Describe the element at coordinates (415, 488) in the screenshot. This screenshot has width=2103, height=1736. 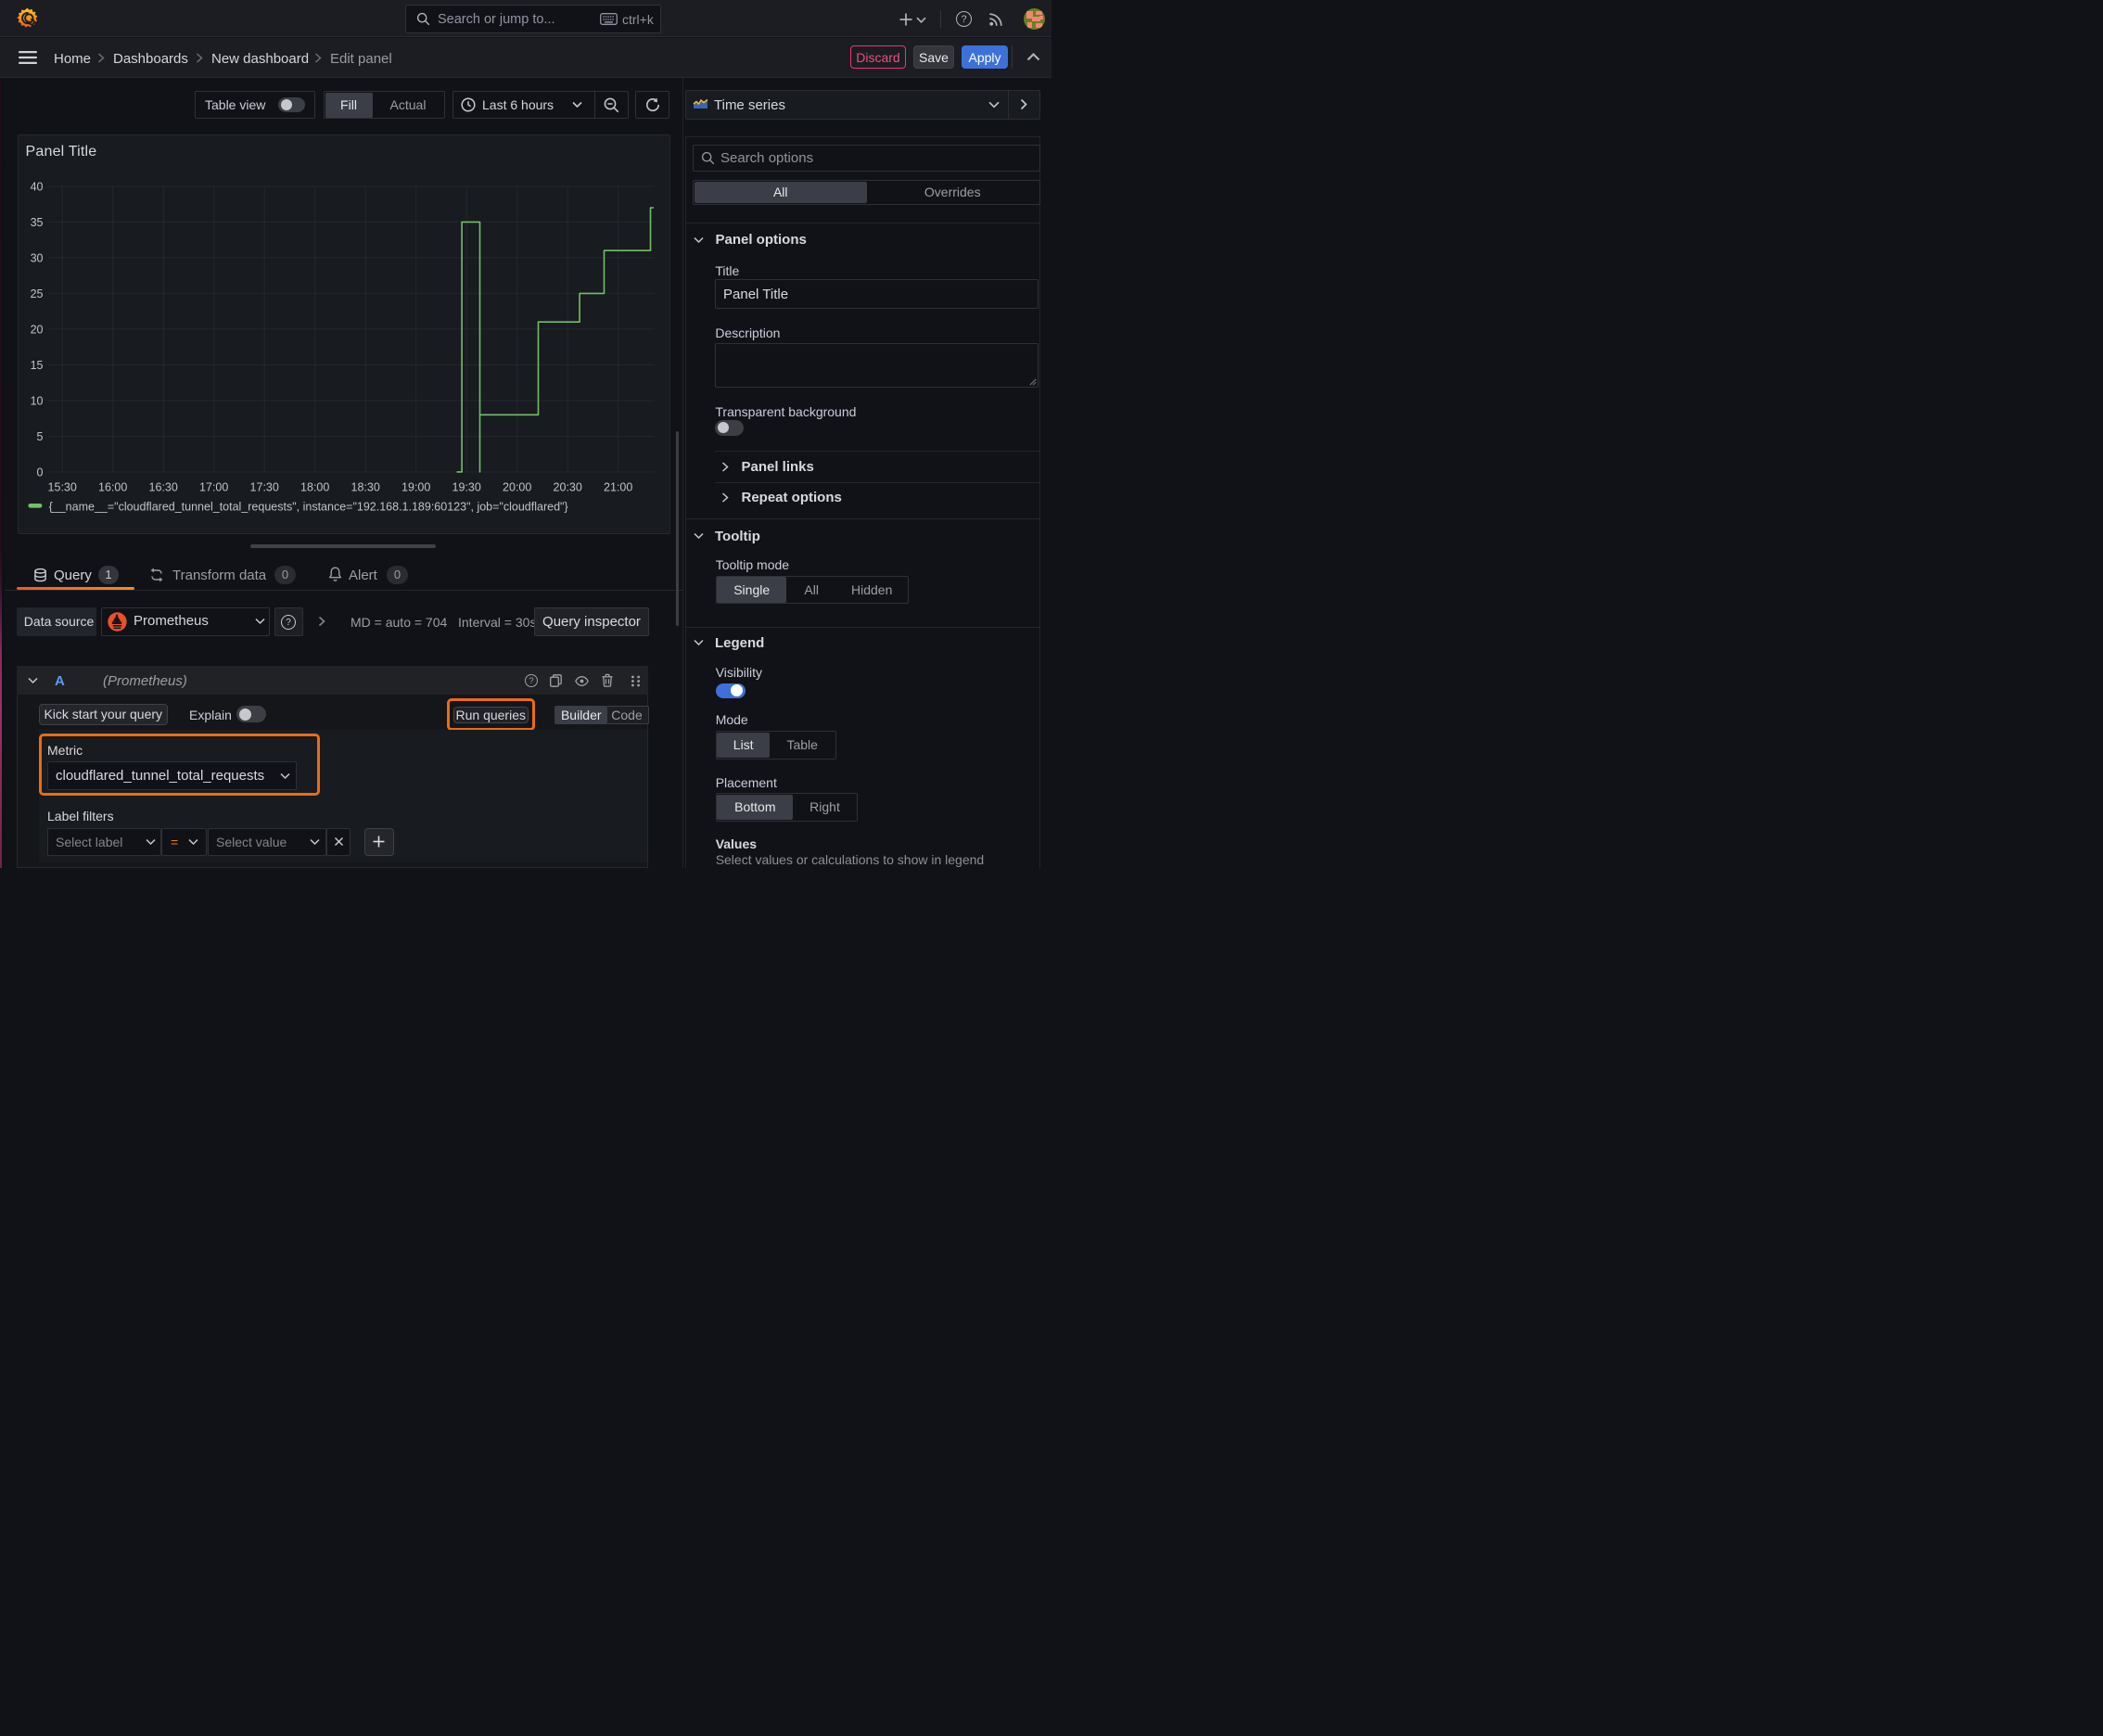
I see `svg-text: 19:00` at that location.